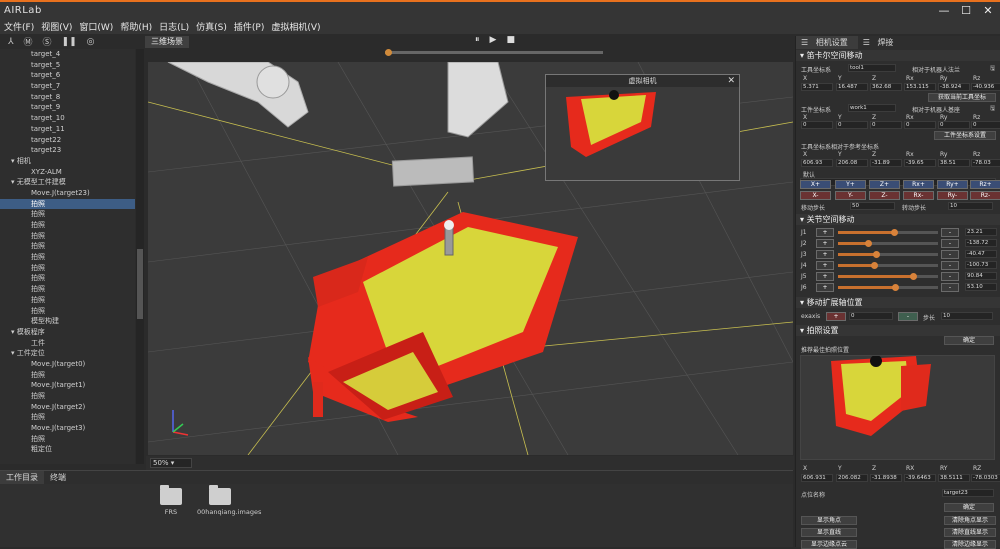 The height and width of the screenshot is (549, 1000). What do you see at coordinates (981, 265) in the screenshot?
I see `joint-value-field: -100.73` at bounding box center [981, 265].